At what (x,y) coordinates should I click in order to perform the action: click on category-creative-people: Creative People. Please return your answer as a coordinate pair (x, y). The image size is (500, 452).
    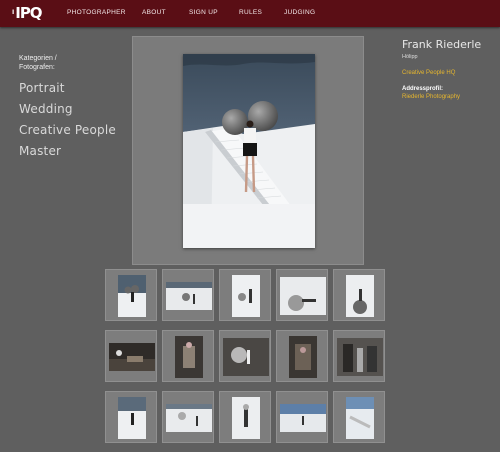
    Looking at the image, I should click on (67, 130).